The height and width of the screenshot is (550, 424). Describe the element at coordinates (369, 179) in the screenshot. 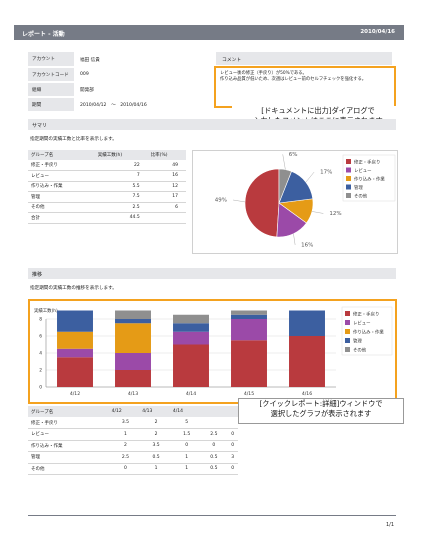

I see `pie-legend-label: 作り込み・作業` at that location.